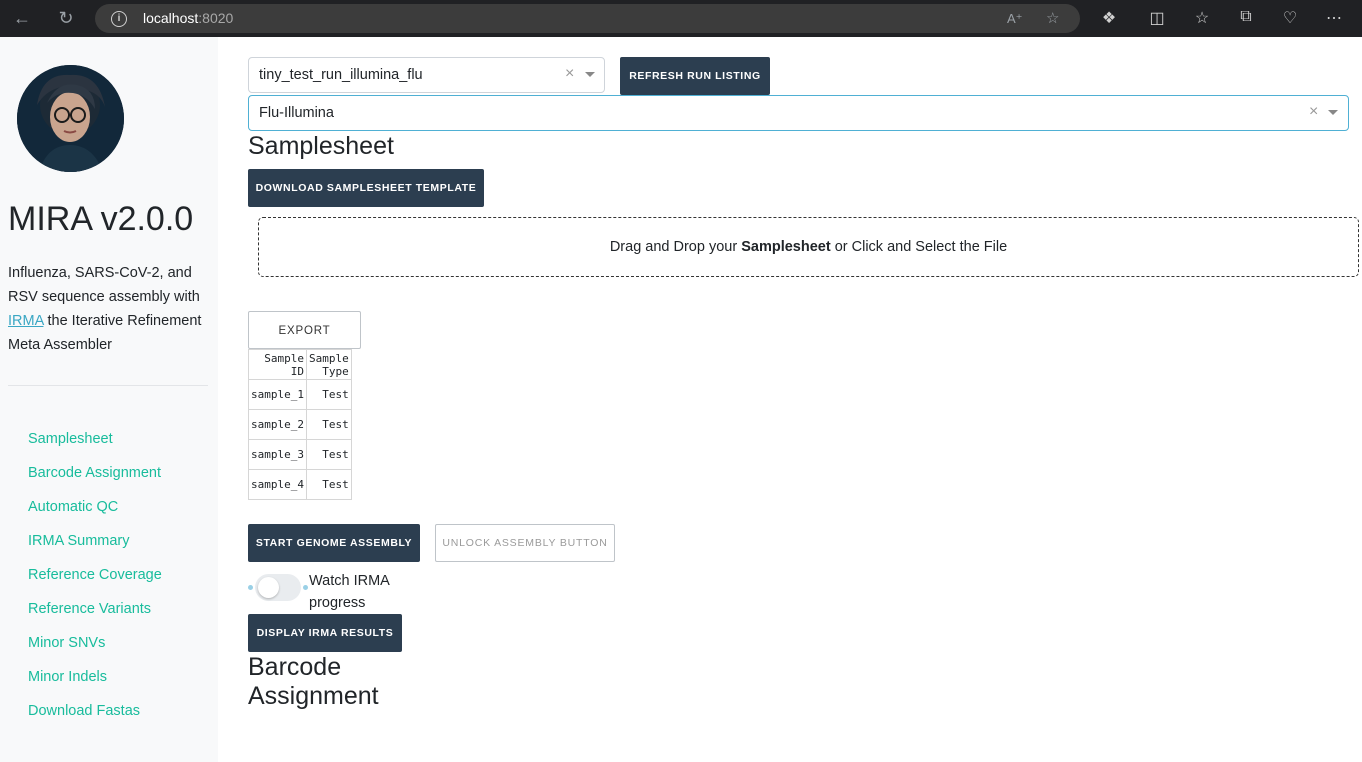  What do you see at coordinates (95, 548) in the screenshot?
I see `nav-irma-summary: IRMA Summary` at bounding box center [95, 548].